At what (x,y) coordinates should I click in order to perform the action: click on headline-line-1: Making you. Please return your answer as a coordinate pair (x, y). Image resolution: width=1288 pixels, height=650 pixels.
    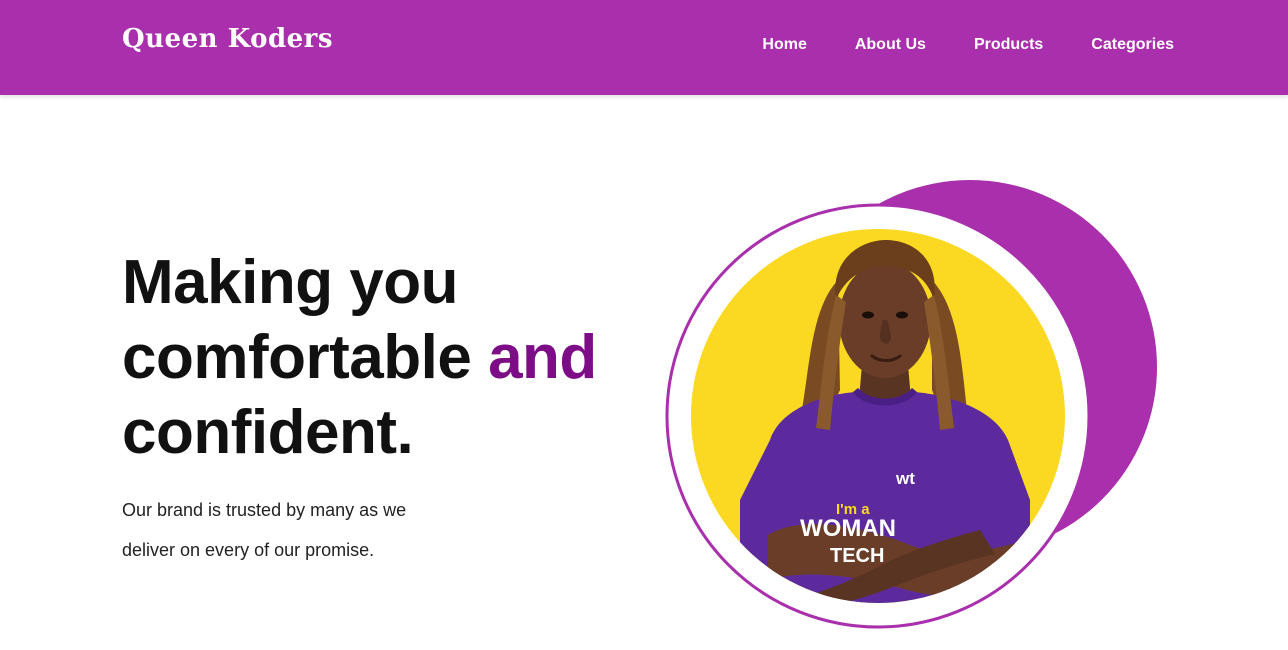
    Looking at the image, I should click on (290, 282).